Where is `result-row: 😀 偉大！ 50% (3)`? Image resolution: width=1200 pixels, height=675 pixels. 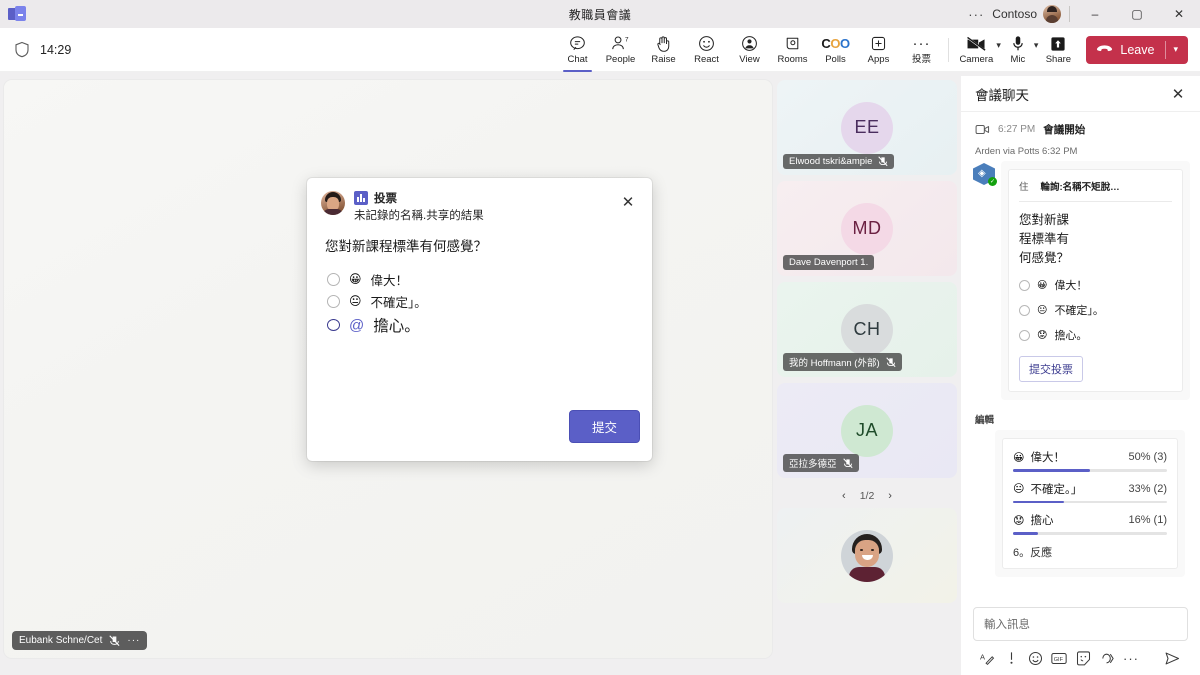 result-row: 😀 偉大！ 50% (3) is located at coordinates (1090, 460).